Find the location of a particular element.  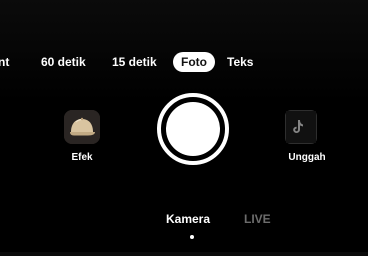

mode-tab-60-detik: 60 detik is located at coordinates (63, 62).